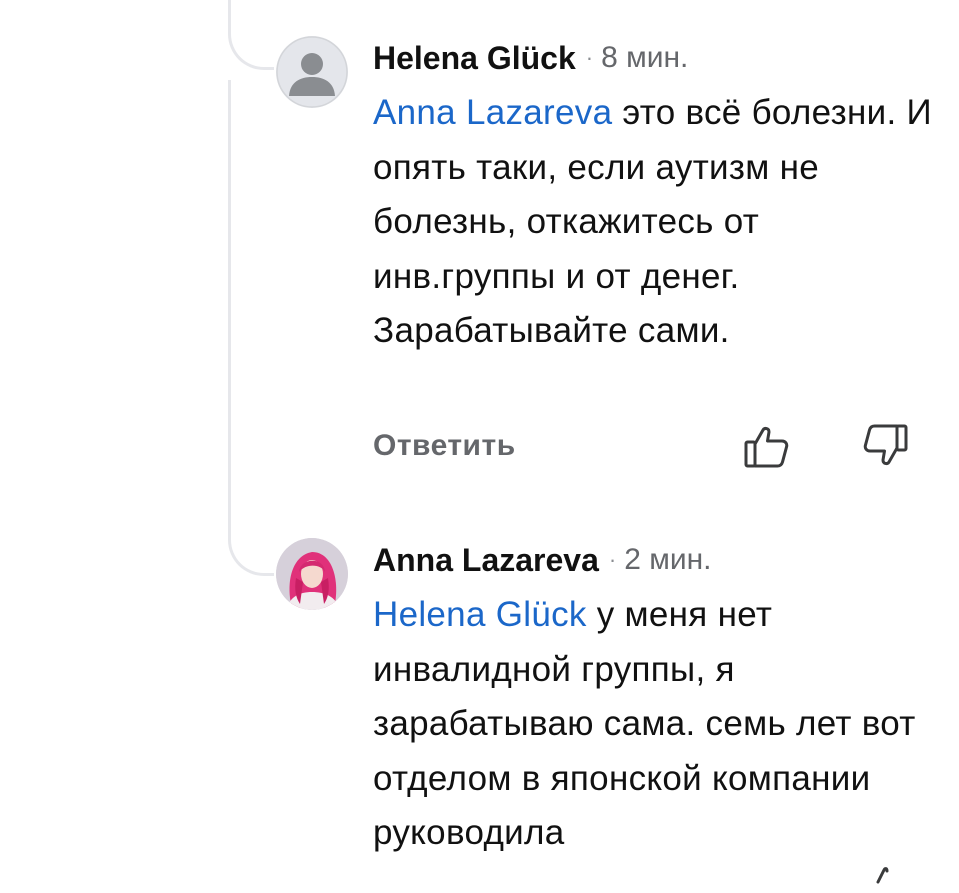 The image size is (959, 893). I want to click on comment-time: 2 мин., so click(667, 560).